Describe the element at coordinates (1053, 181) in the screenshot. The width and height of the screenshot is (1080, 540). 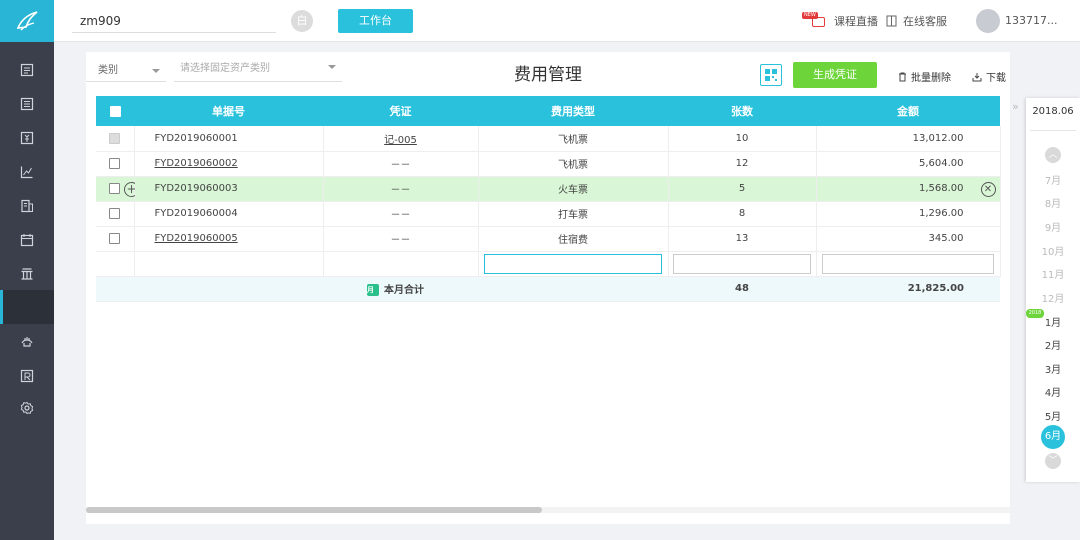
I see `month-item: 7月` at that location.